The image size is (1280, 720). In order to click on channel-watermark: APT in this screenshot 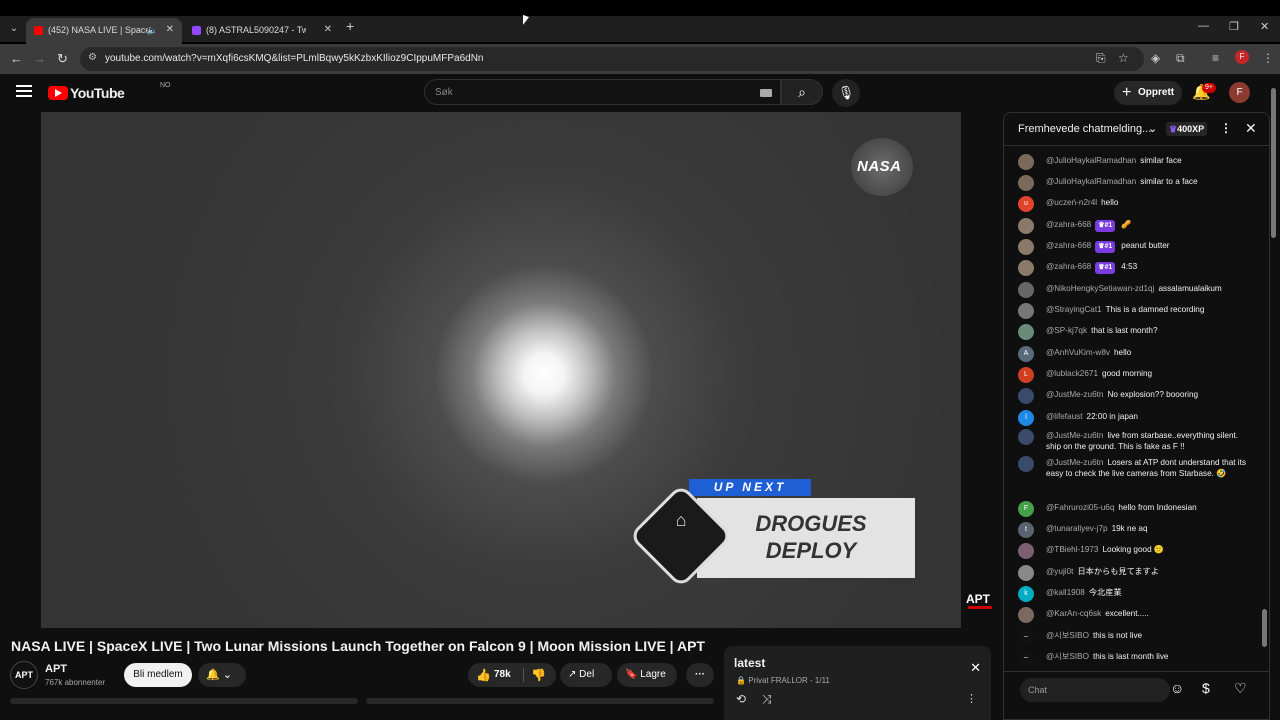, I will do `click(978, 599)`.